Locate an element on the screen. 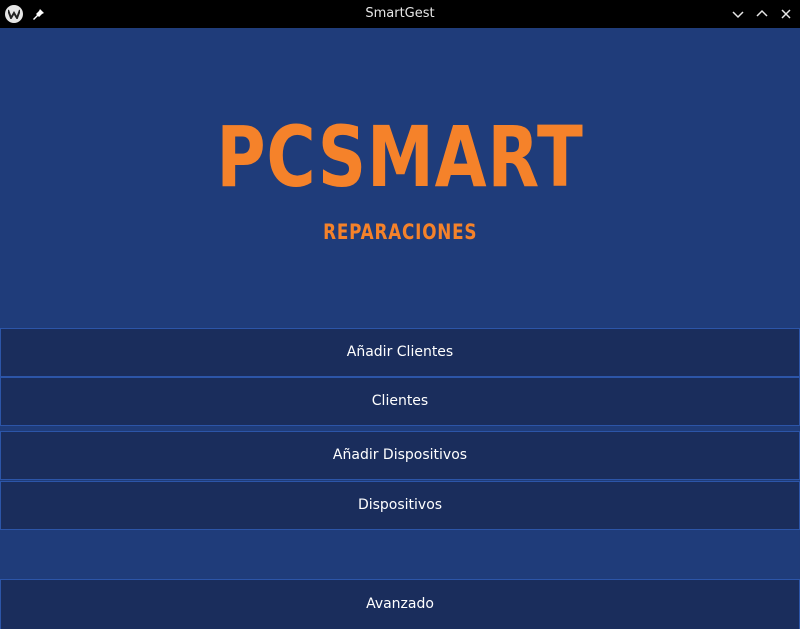  title-bar: SmartGest is located at coordinates (400, 14).